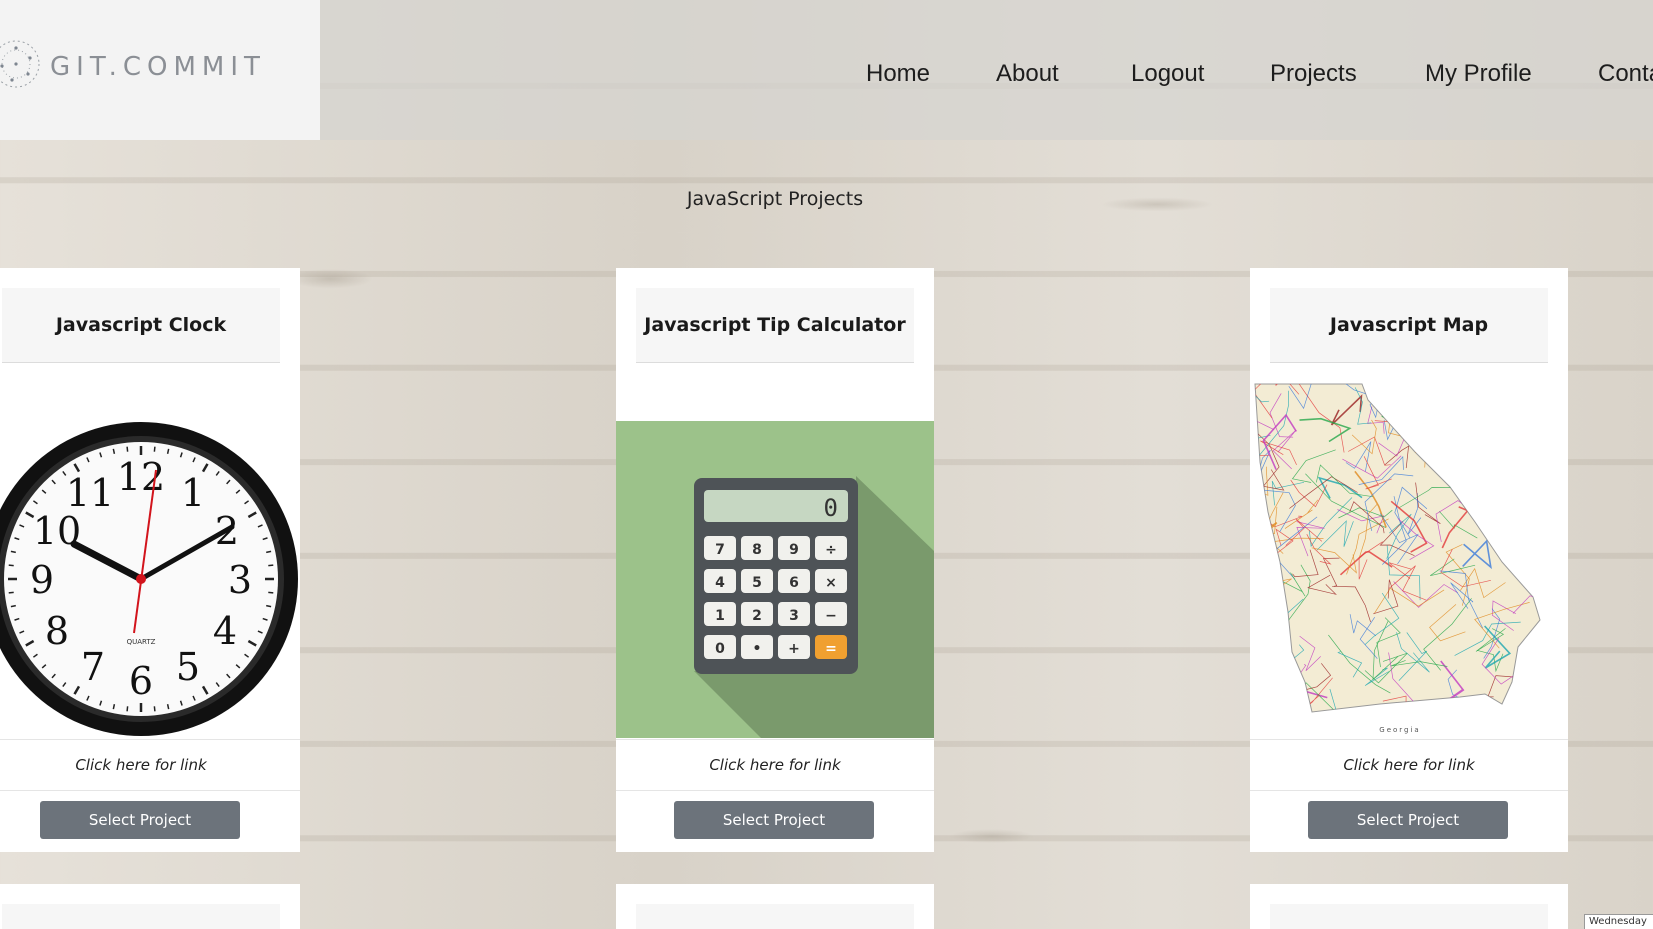 This screenshot has height=929, width=1653. I want to click on clock-numeral-3: 3, so click(240, 580).